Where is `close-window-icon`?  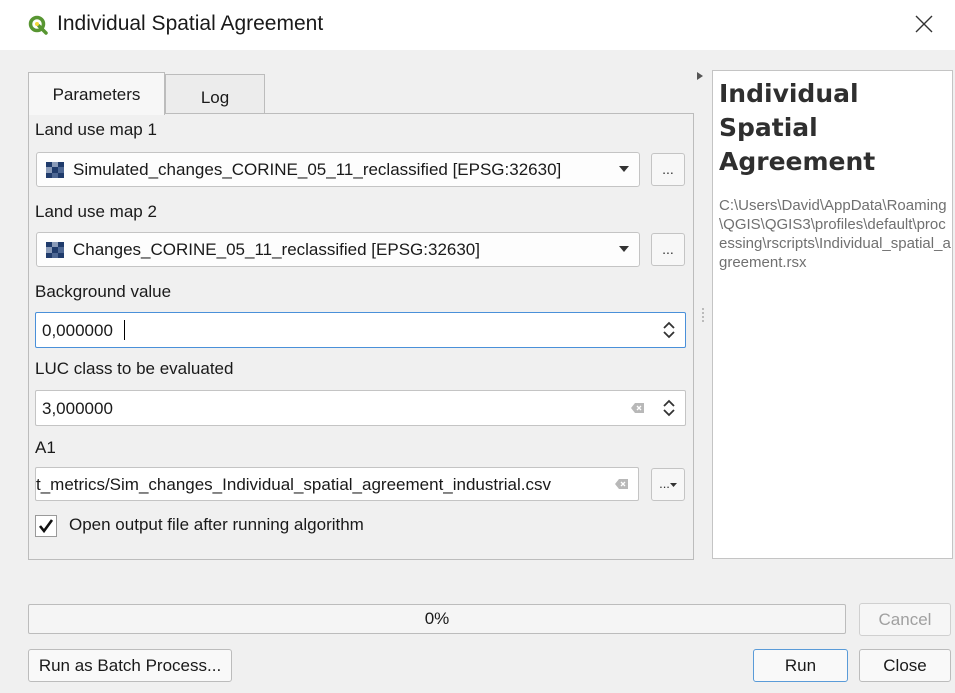 close-window-icon is located at coordinates (924, 24).